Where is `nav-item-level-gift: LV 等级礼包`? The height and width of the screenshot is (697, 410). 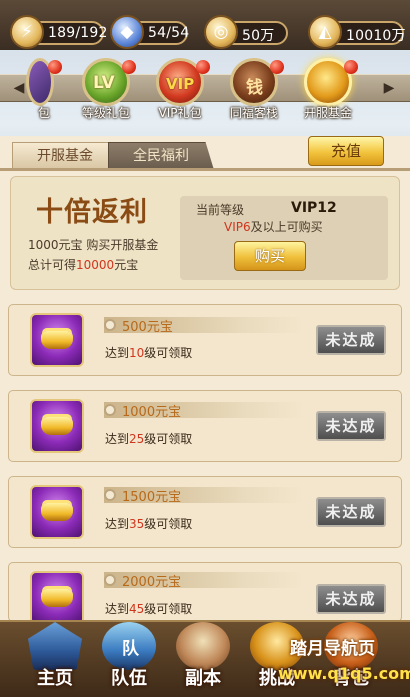 nav-item-level-gift: LV 等级礼包 is located at coordinates (106, 91).